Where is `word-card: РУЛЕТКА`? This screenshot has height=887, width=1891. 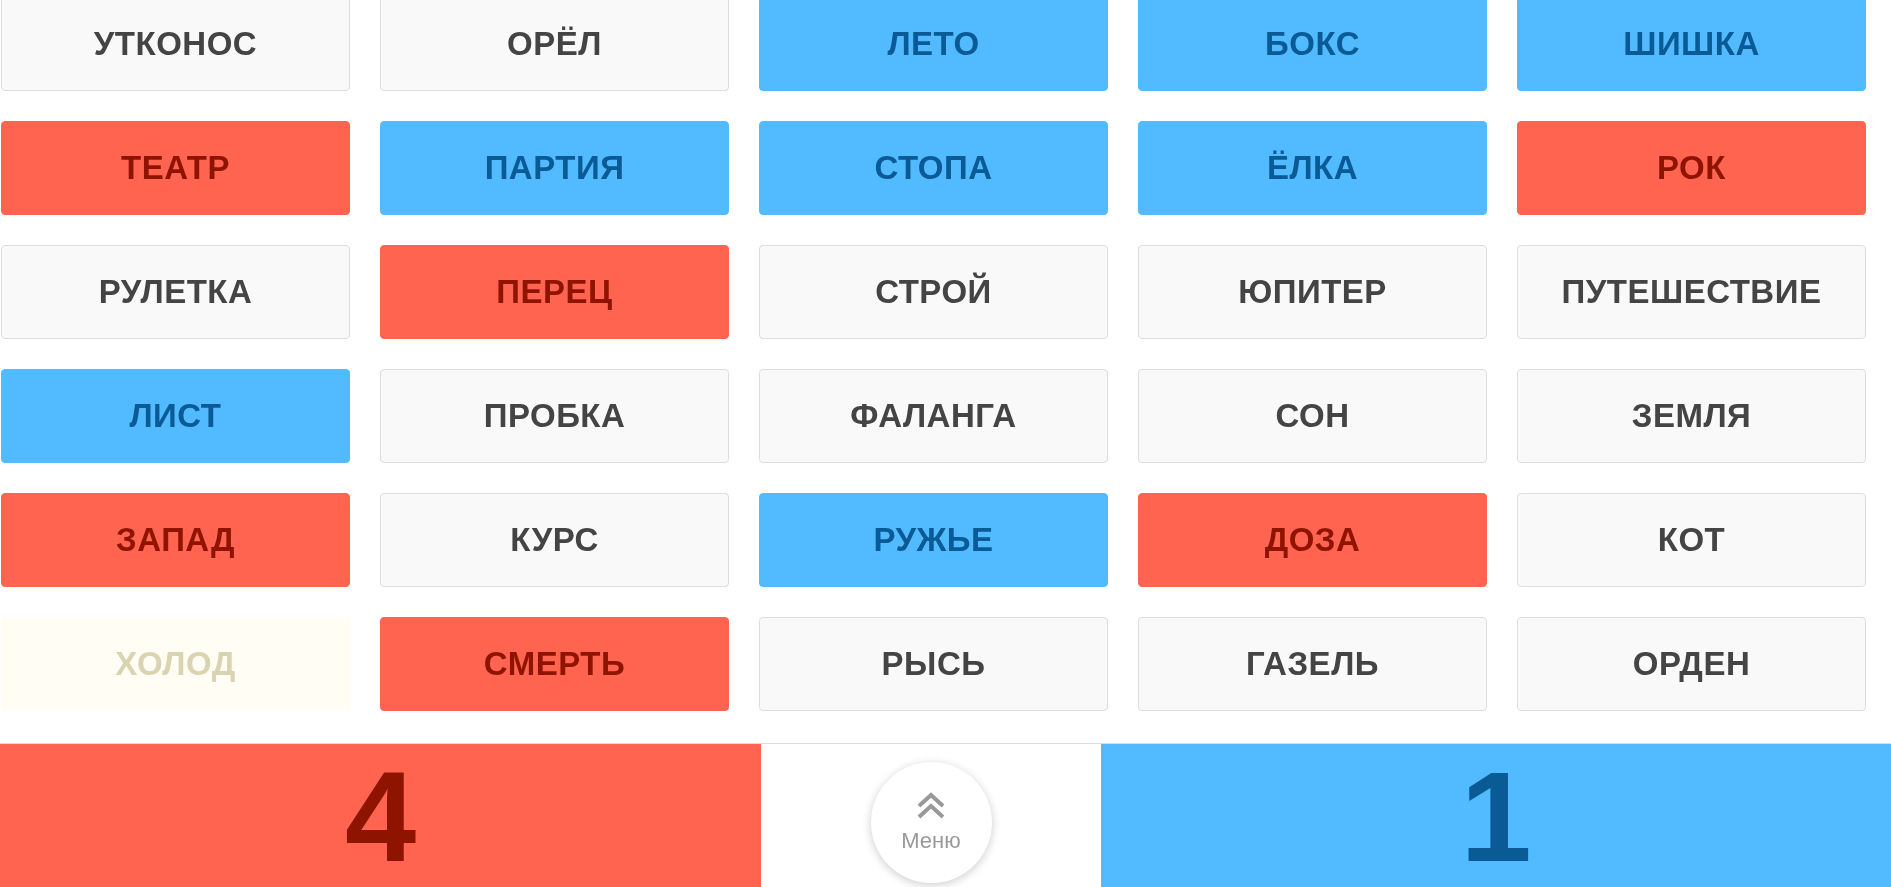 word-card: РУЛЕТКА is located at coordinates (175, 292).